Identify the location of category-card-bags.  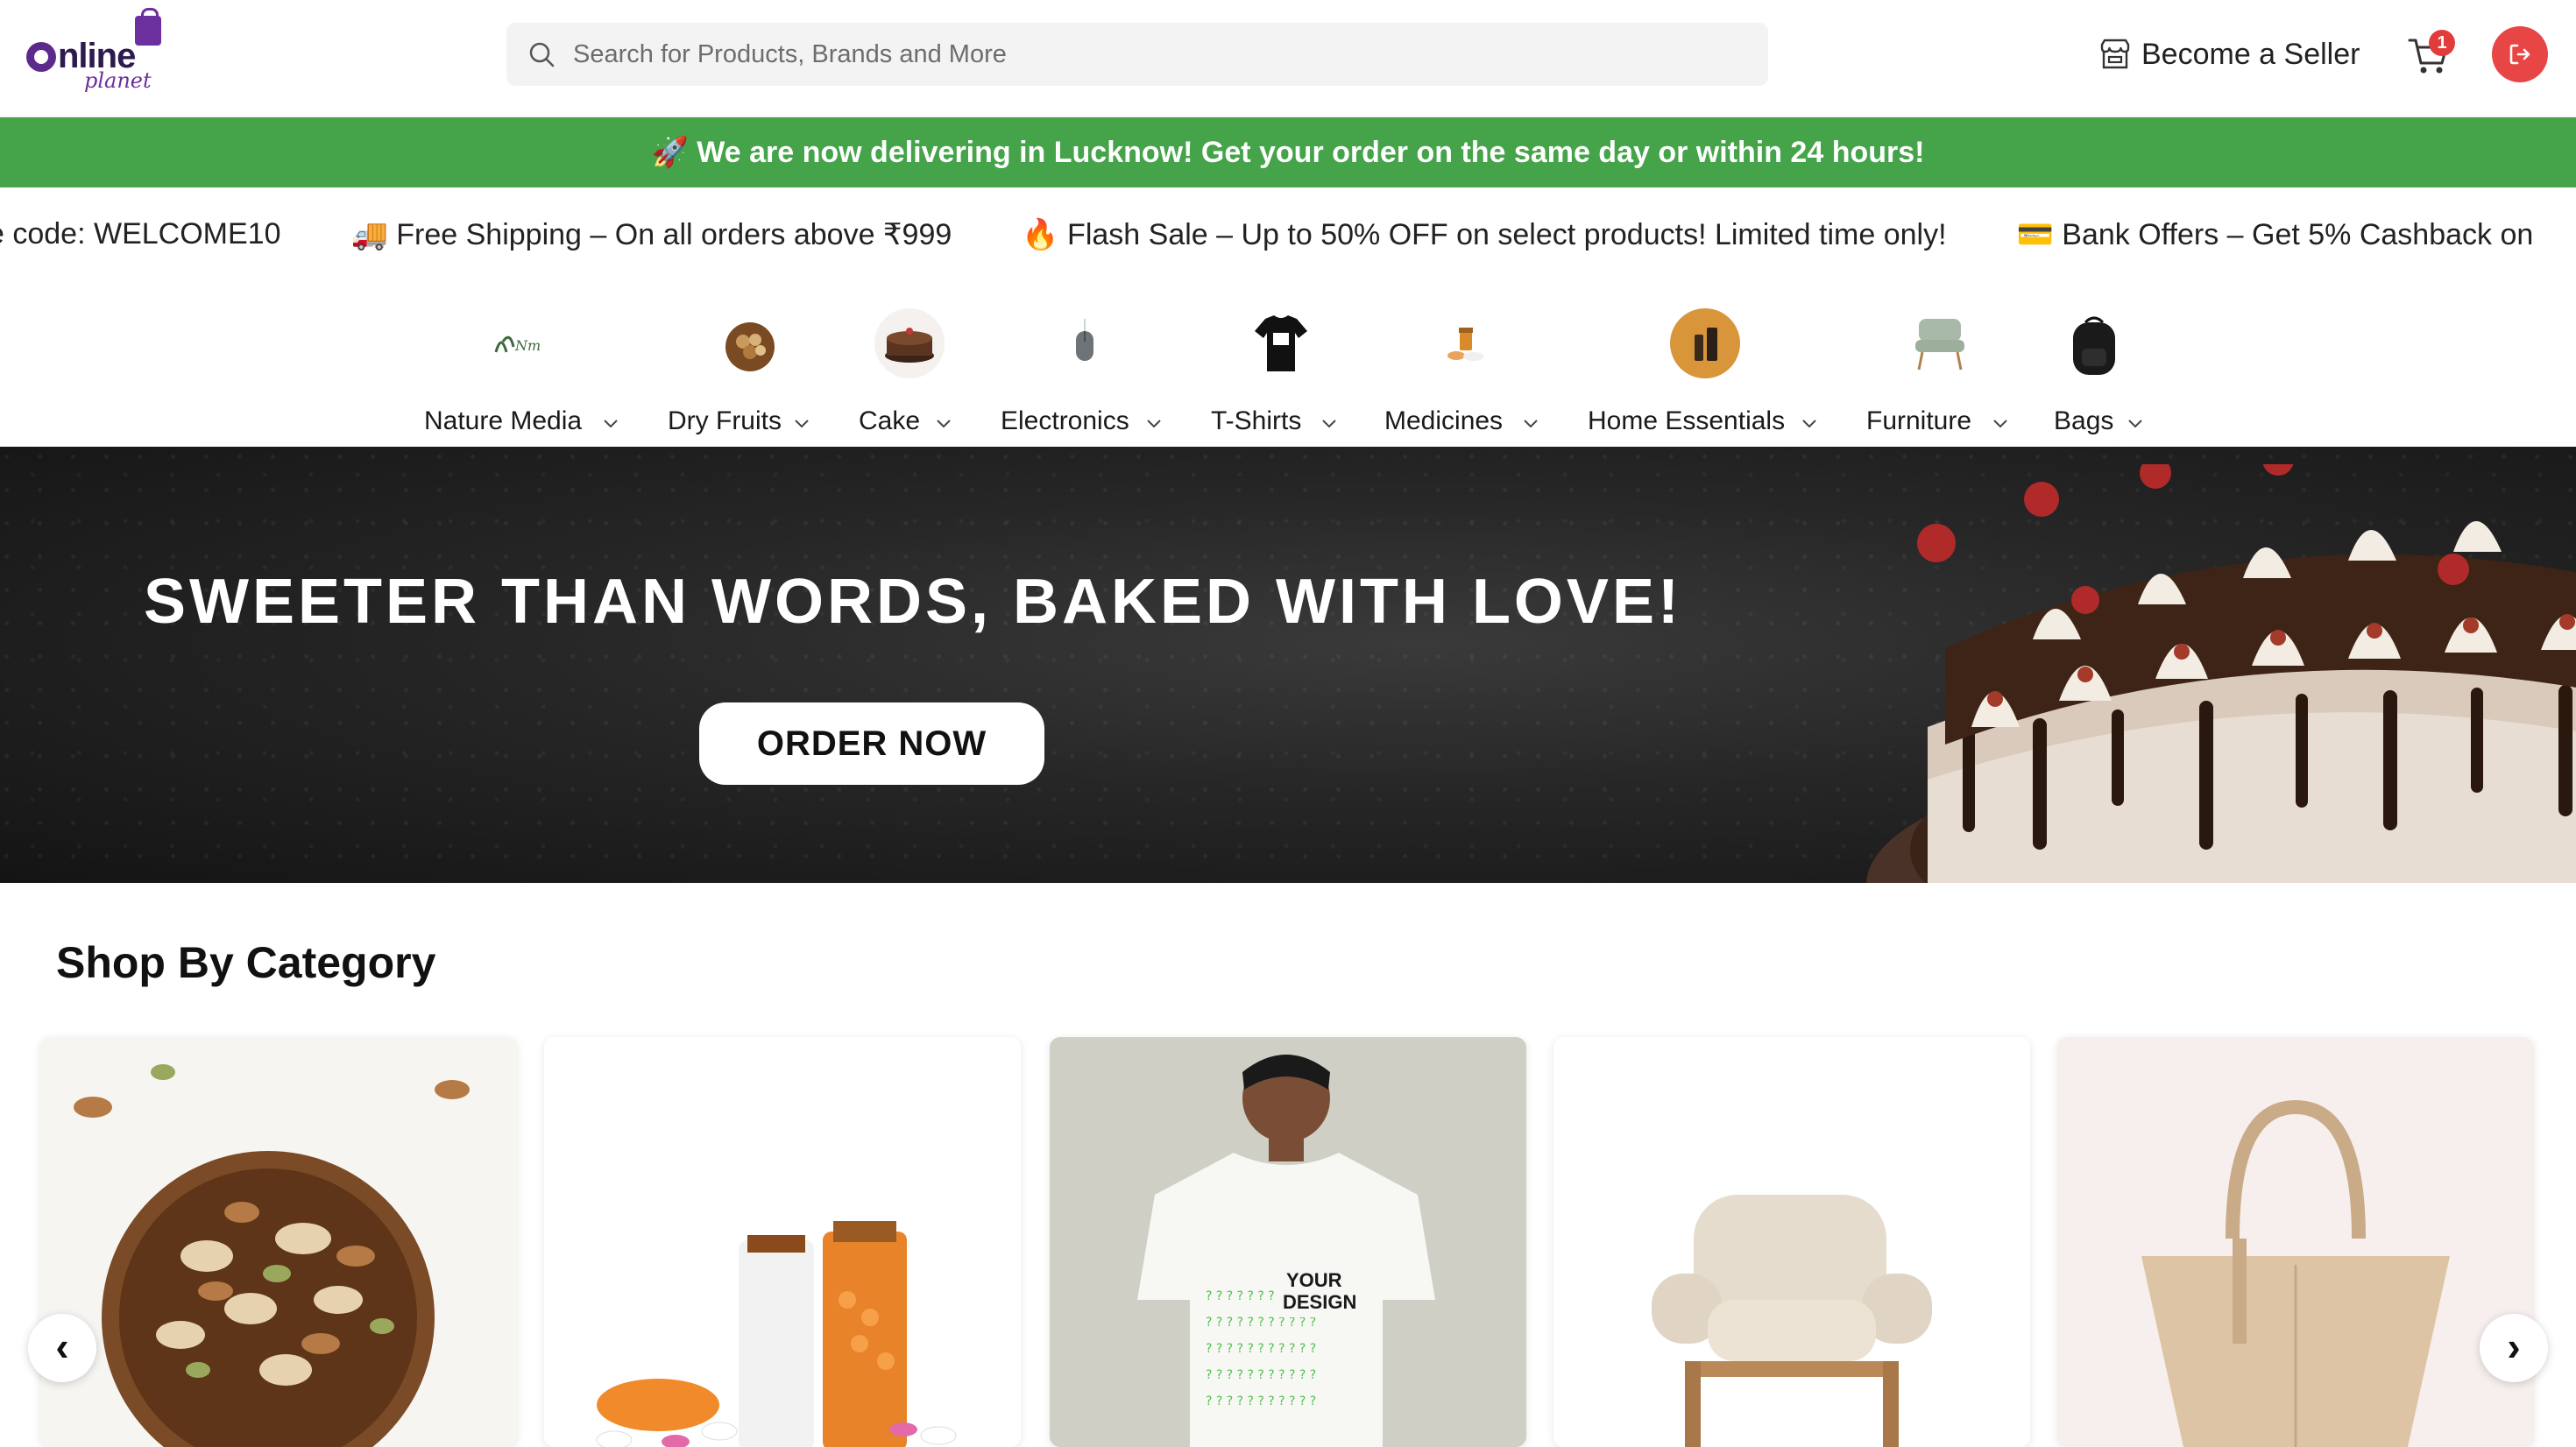
(2295, 1242).